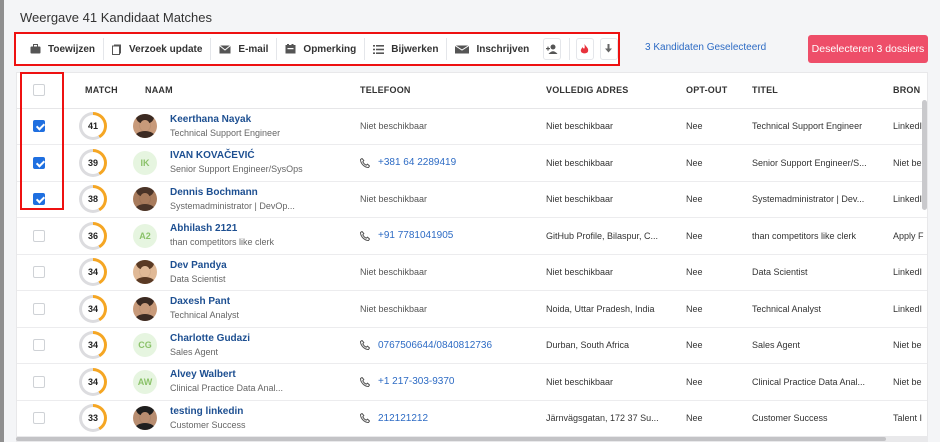  I want to click on column-header-title: TITEL, so click(806, 91).